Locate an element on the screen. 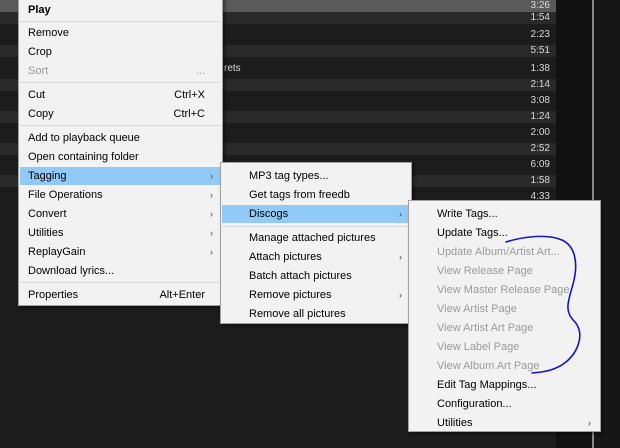  track-duration: 1:54 is located at coordinates (540, 17).